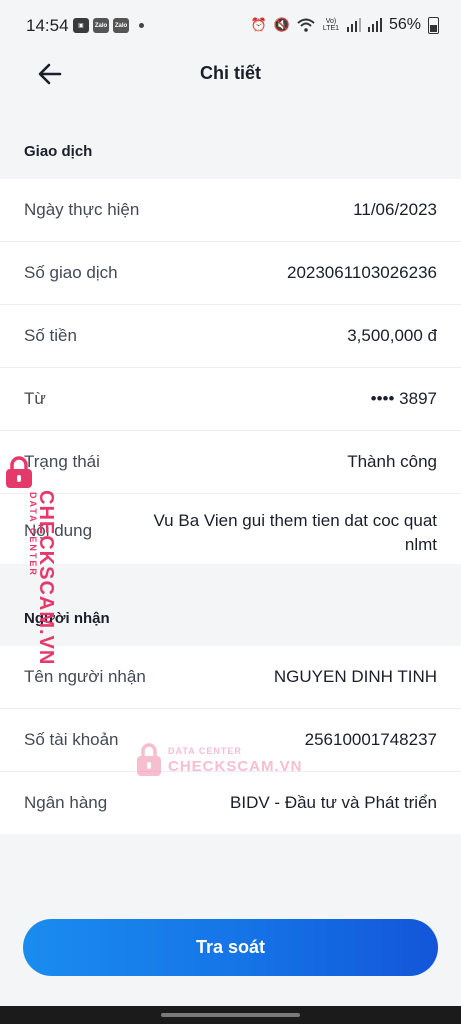  Describe the element at coordinates (81, 25) in the screenshot. I see `gallery-icon: ▣` at that location.